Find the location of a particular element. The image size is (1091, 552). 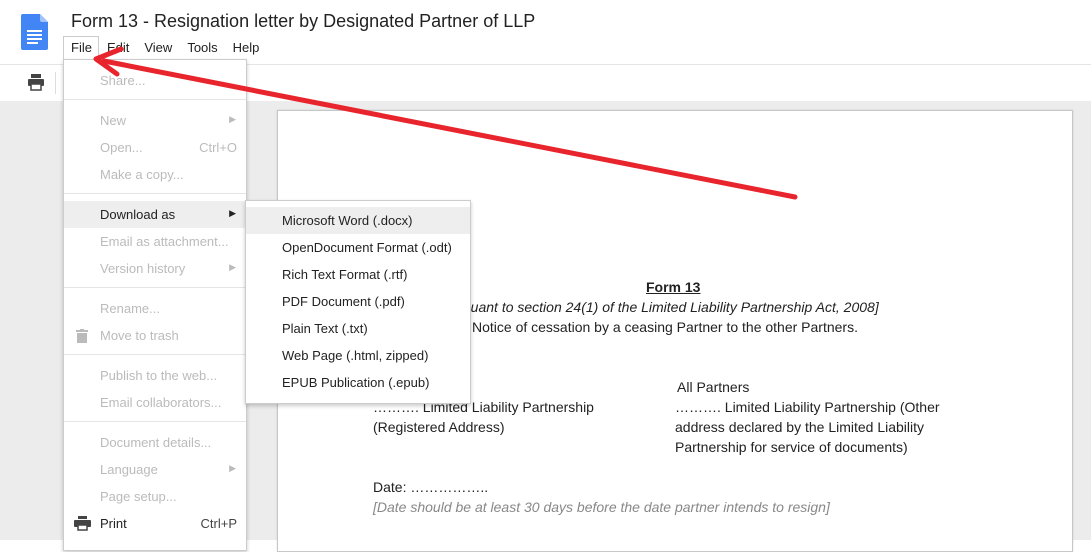

menu-item-label: Move to trash is located at coordinates (139, 335).